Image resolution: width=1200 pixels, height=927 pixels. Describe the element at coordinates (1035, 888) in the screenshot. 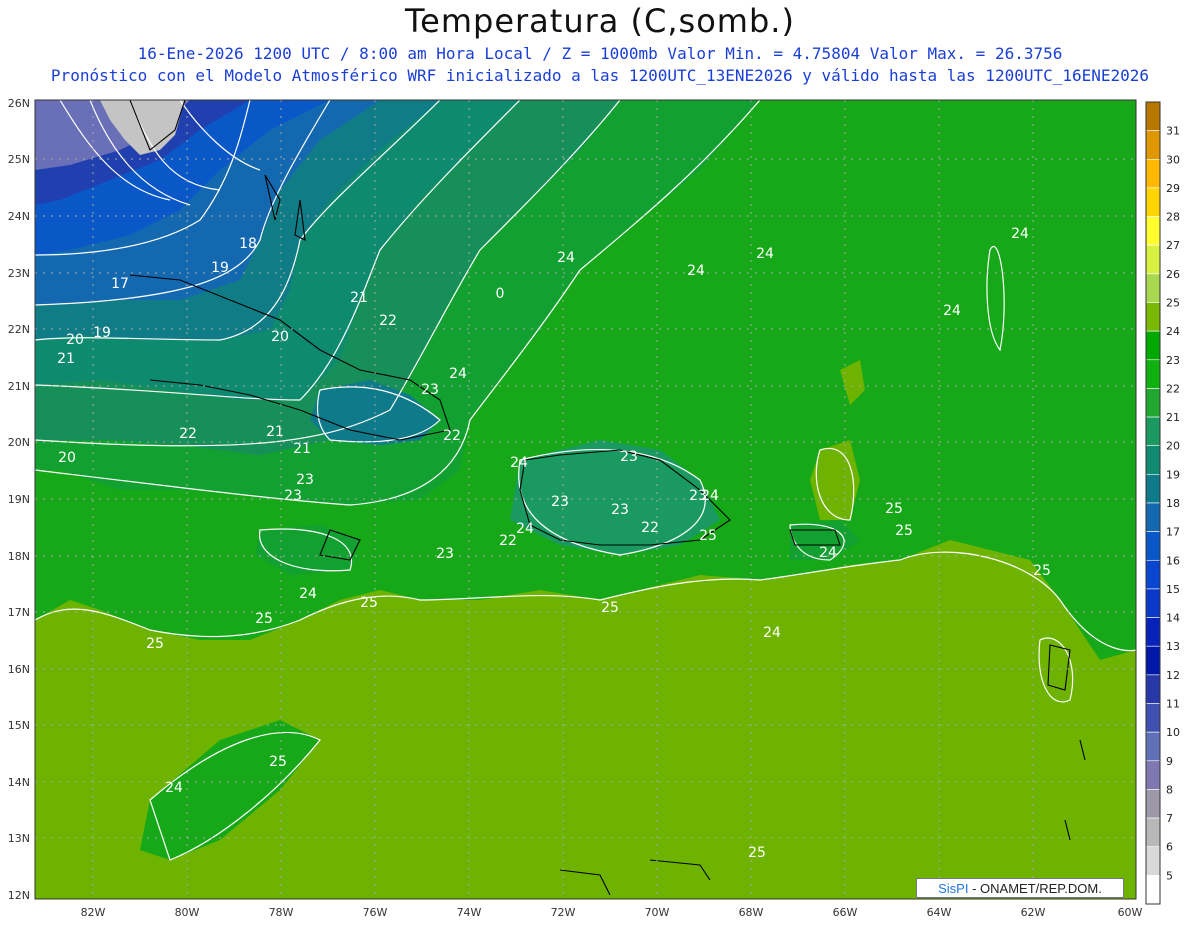

I see `credit-text: - ONAMET/REP.DOM.` at that location.